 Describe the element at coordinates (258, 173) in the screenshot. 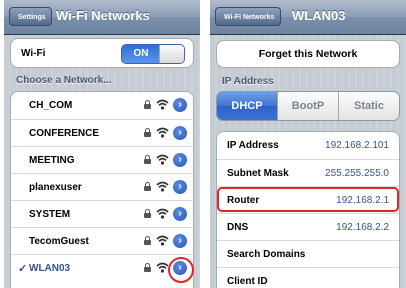

I see `row-label: Subnet Mask` at that location.